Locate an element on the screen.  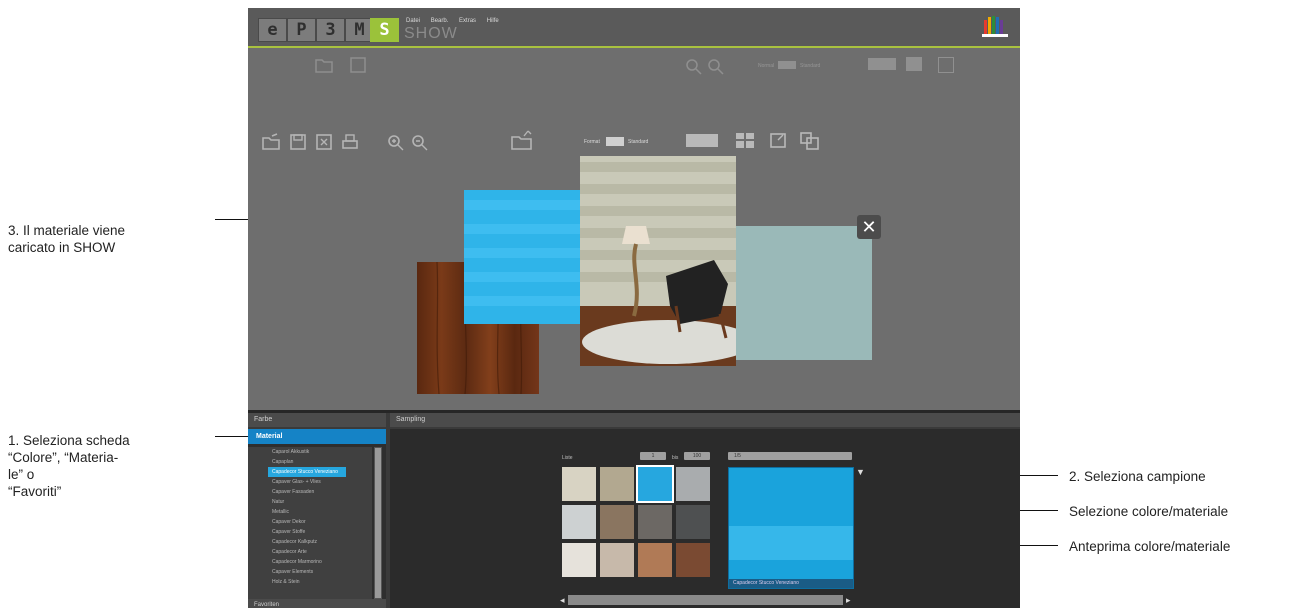
scroll-right-icon: ▸ is located at coordinates (849, 600).